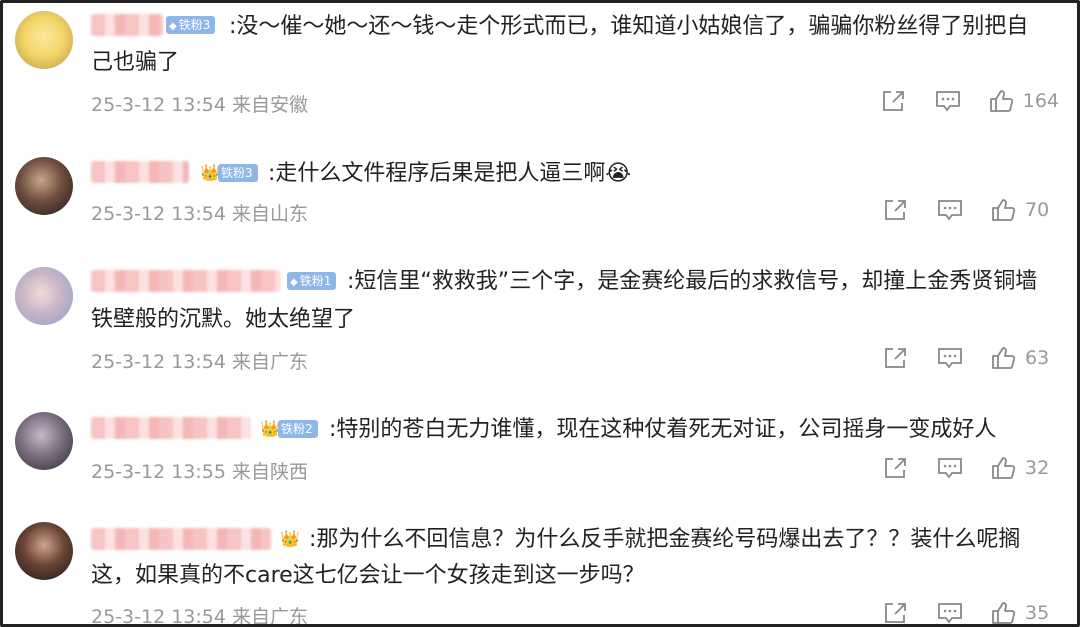 This screenshot has width=1080, height=627. Describe the element at coordinates (629, 26) in the screenshot. I see `comment-text: :没～催～她～还～钱～走个形式而已，谁知道小姑娘信了，骗骗你粉丝得了别把自` at that location.